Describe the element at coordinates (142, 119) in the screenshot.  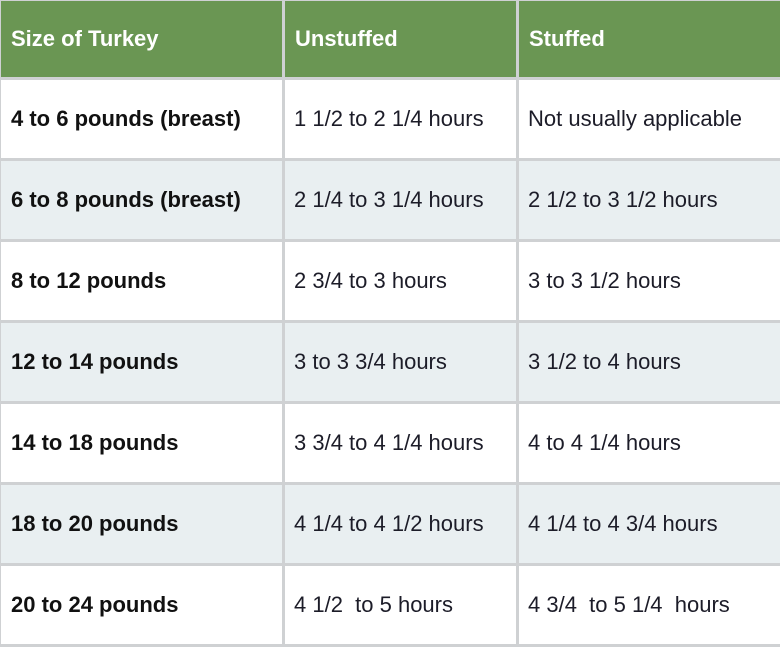
I see `turkey-size-cell: 4 to 6 pounds (breast)` at that location.